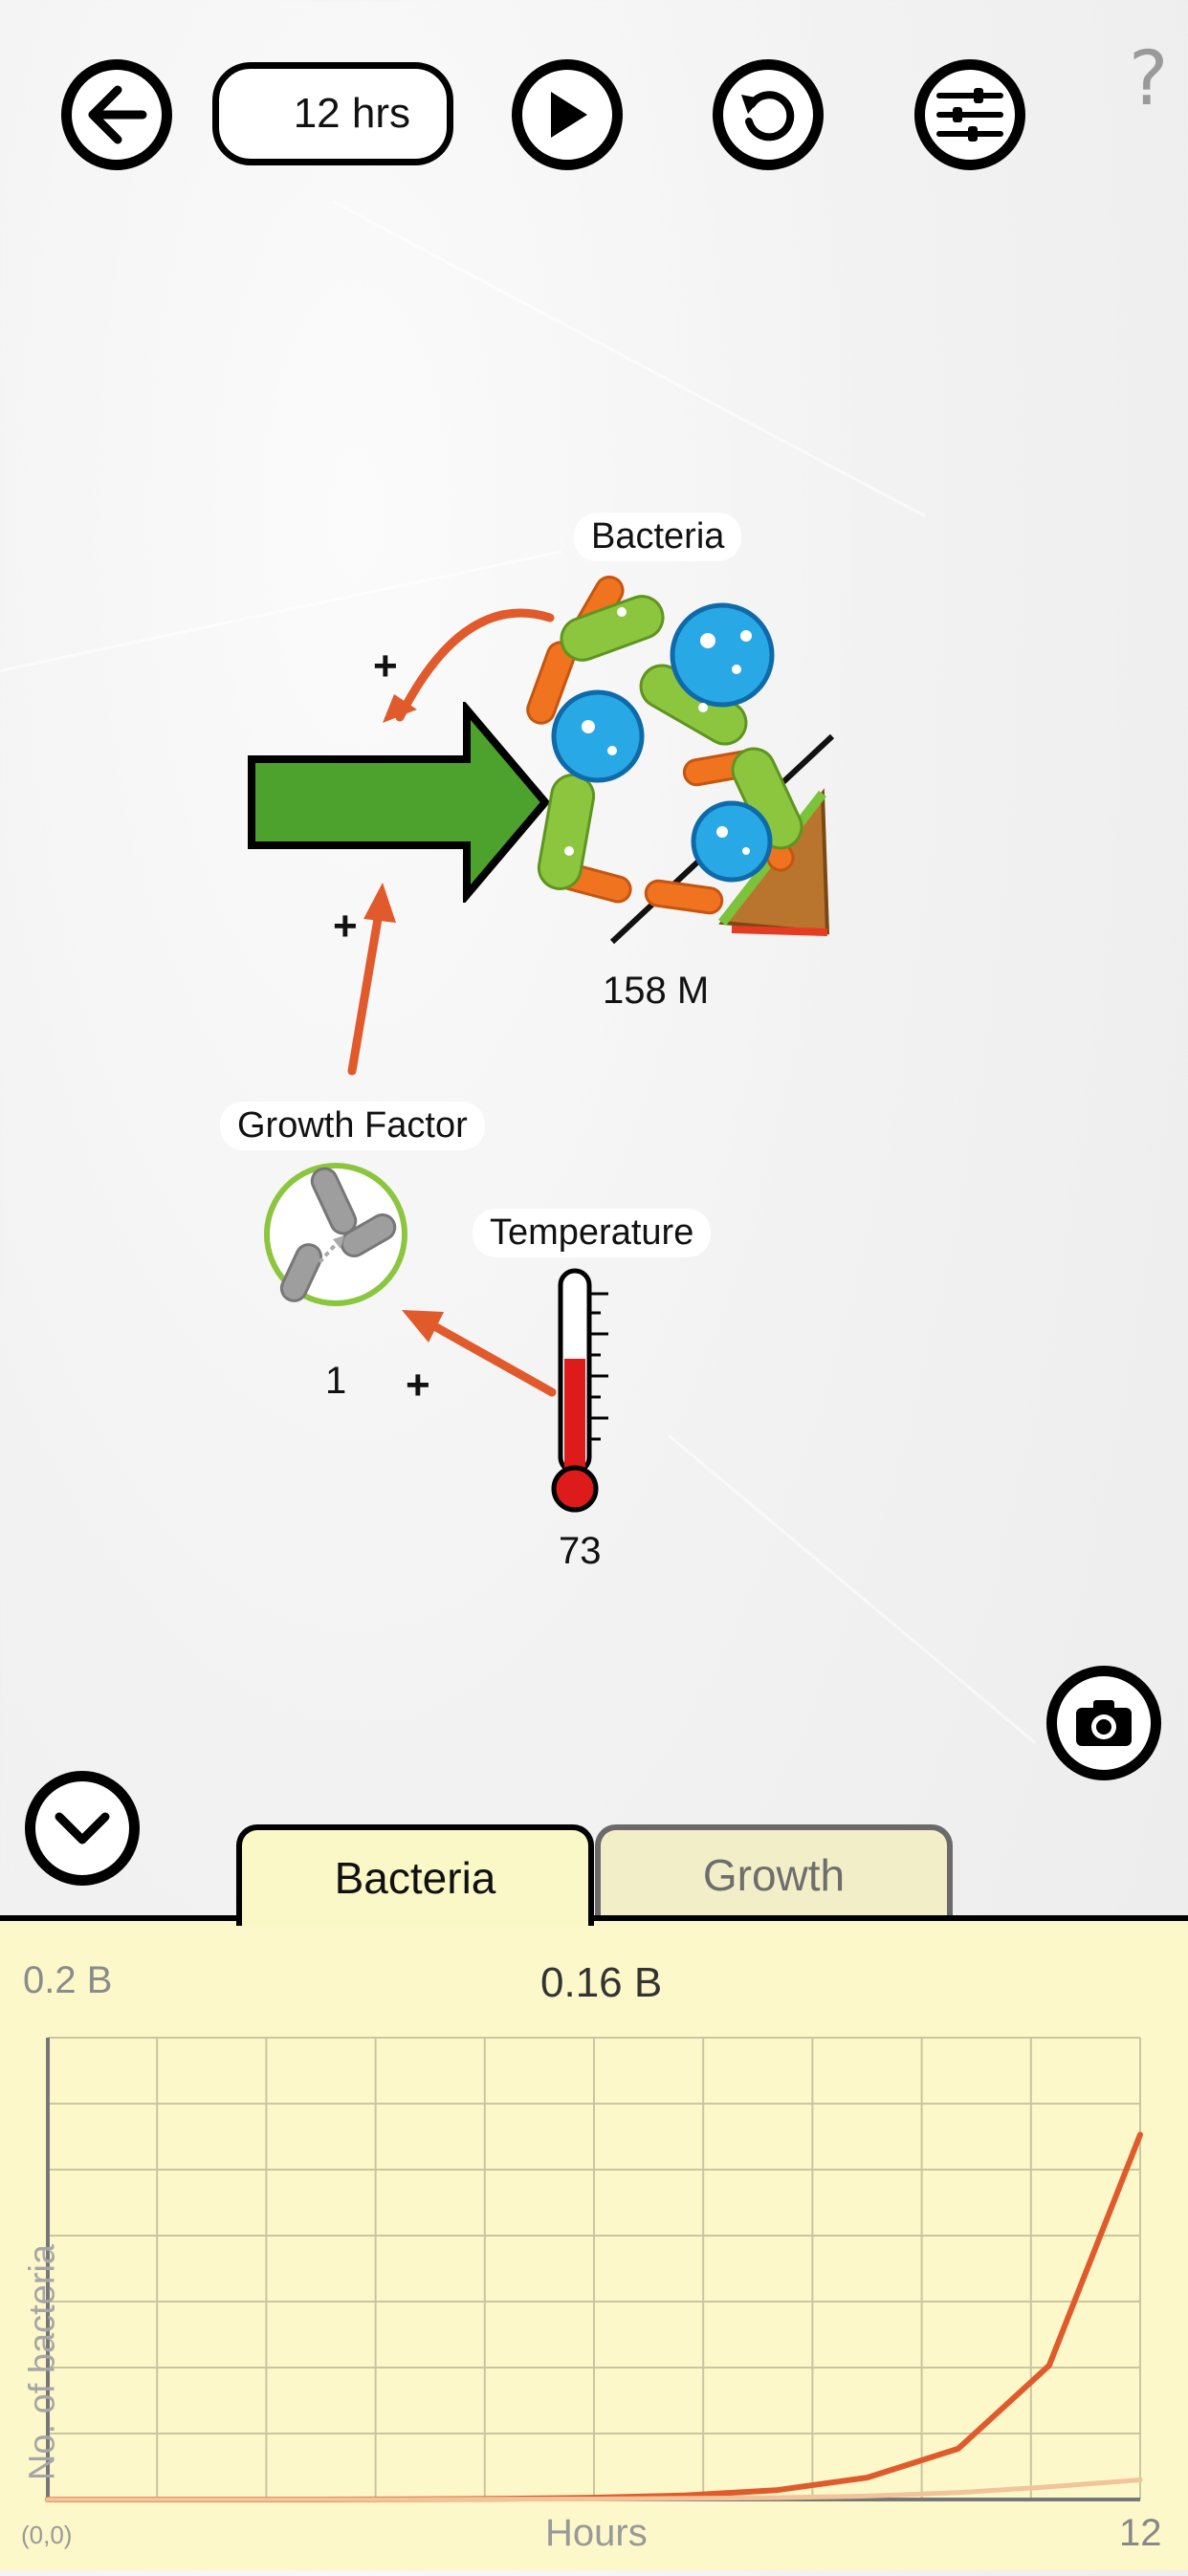  I want to click on camera-icon, so click(1104, 1723).